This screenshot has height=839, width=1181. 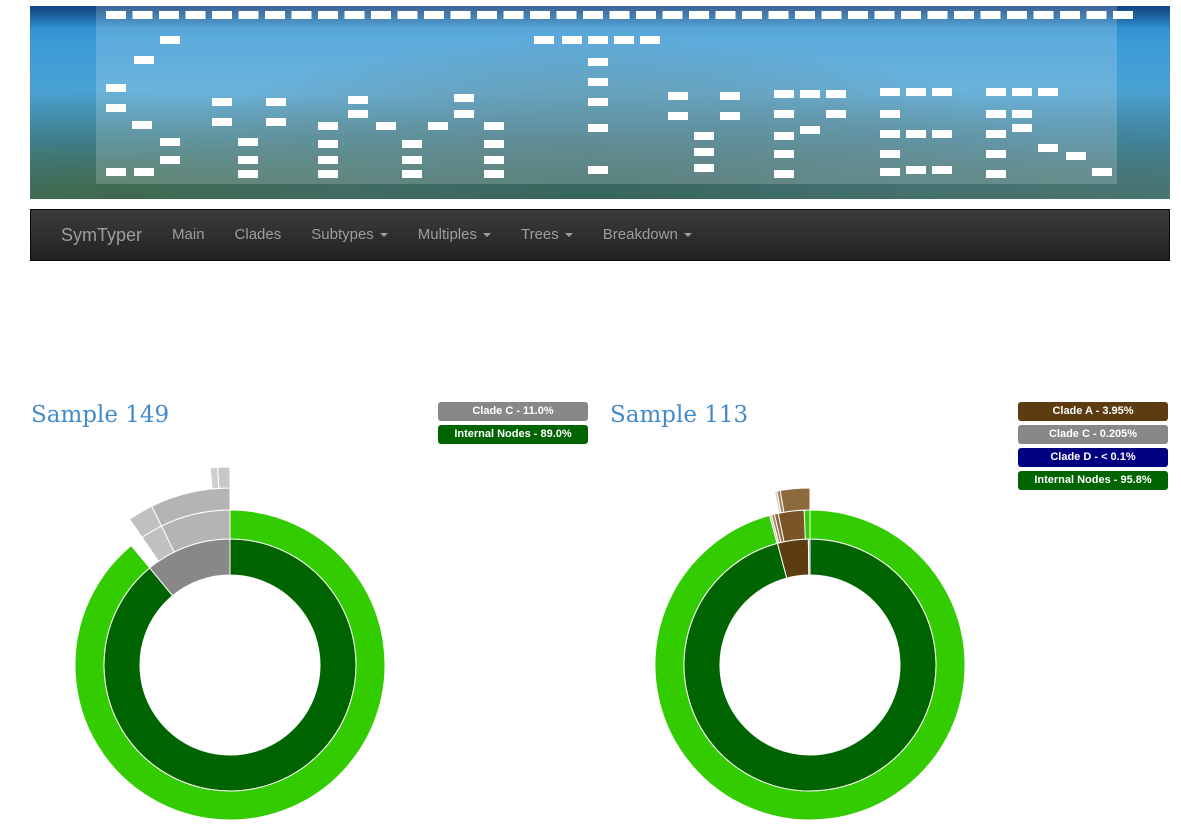 What do you see at coordinates (687, 235) in the screenshot?
I see `caret-down-icon` at bounding box center [687, 235].